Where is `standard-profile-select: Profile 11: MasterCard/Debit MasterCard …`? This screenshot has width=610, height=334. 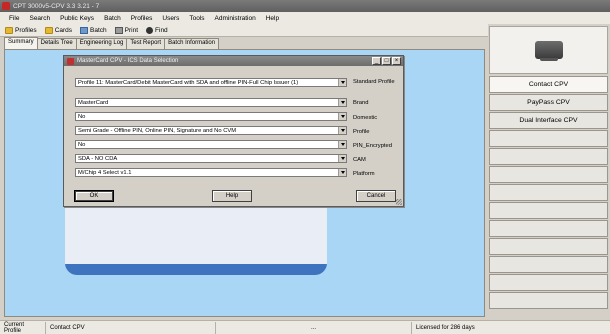 standard-profile-select: Profile 11: MasterCard/Debit MasterCard … is located at coordinates (211, 82).